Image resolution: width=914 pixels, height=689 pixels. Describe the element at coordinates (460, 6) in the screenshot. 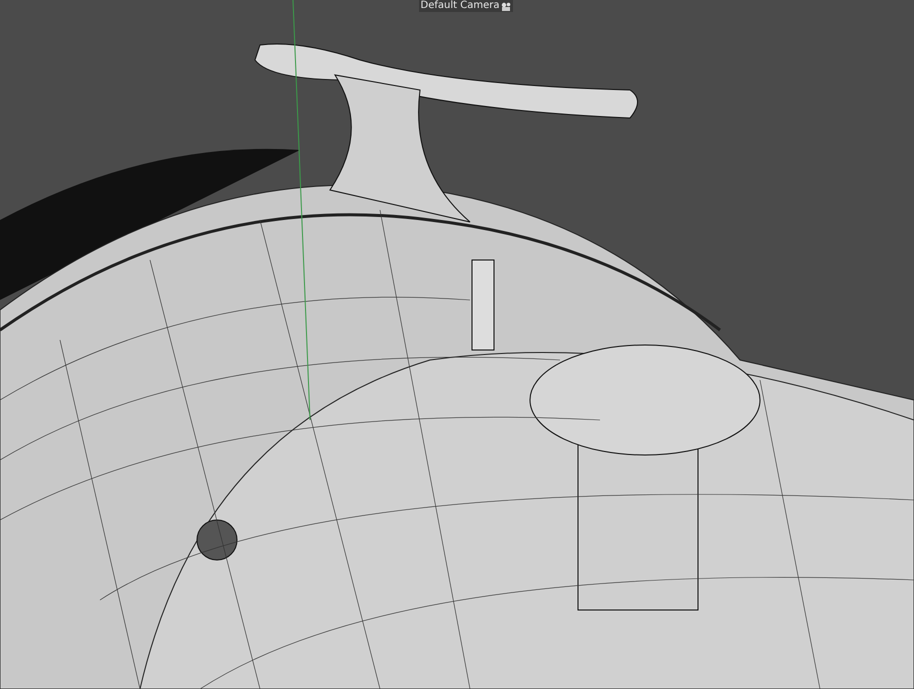

I see `camera-name: Default Camera` at that location.